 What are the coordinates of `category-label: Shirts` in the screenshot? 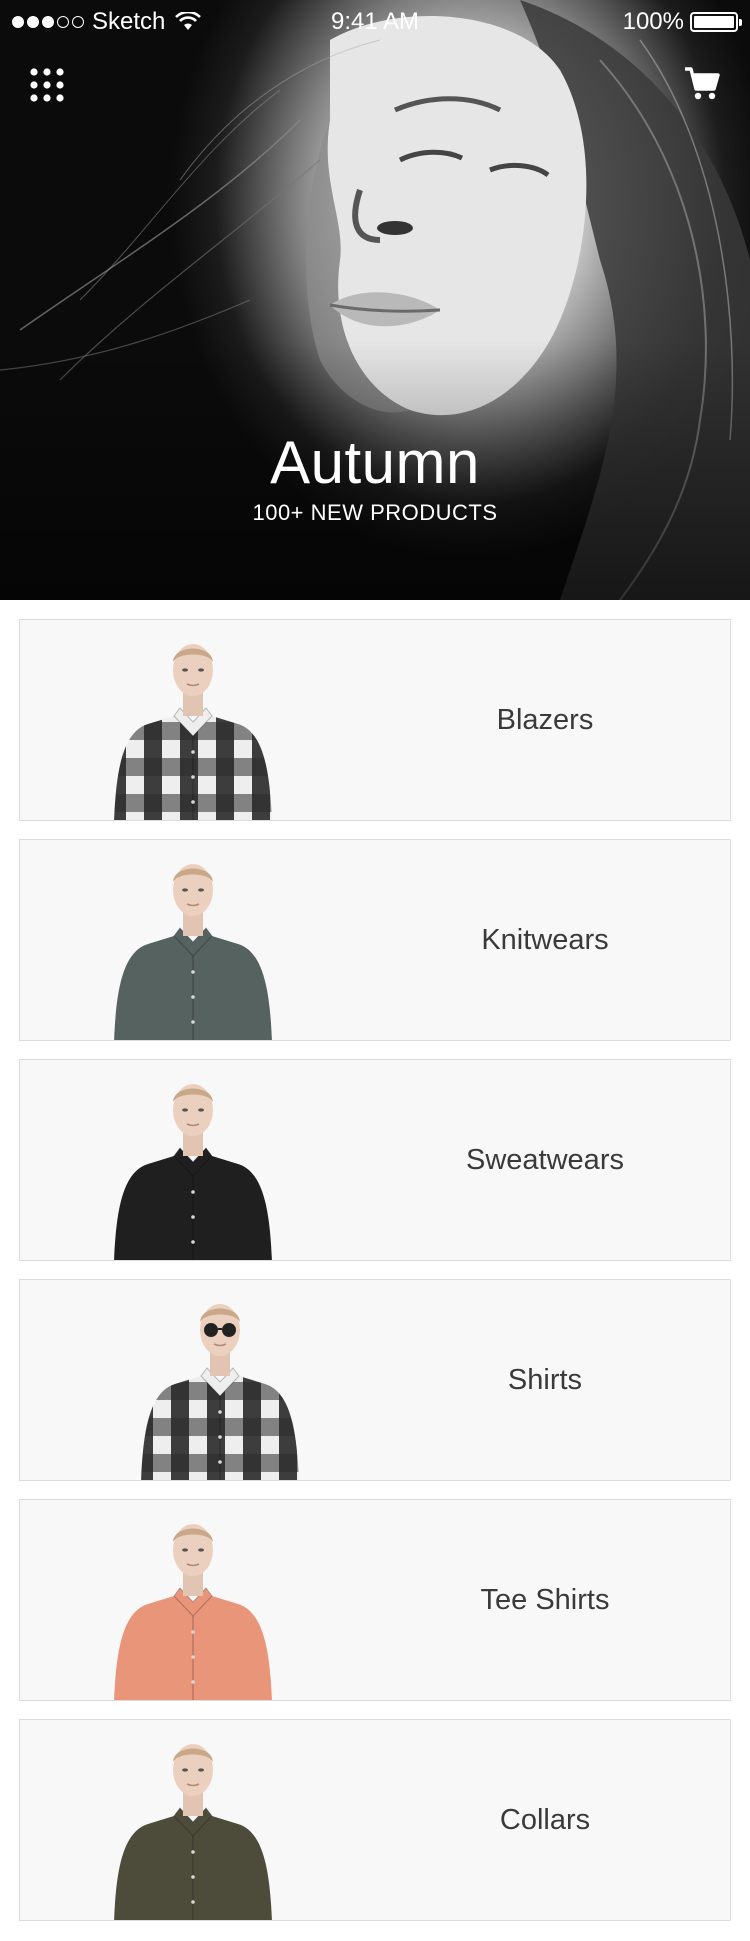 It's located at (545, 1379).